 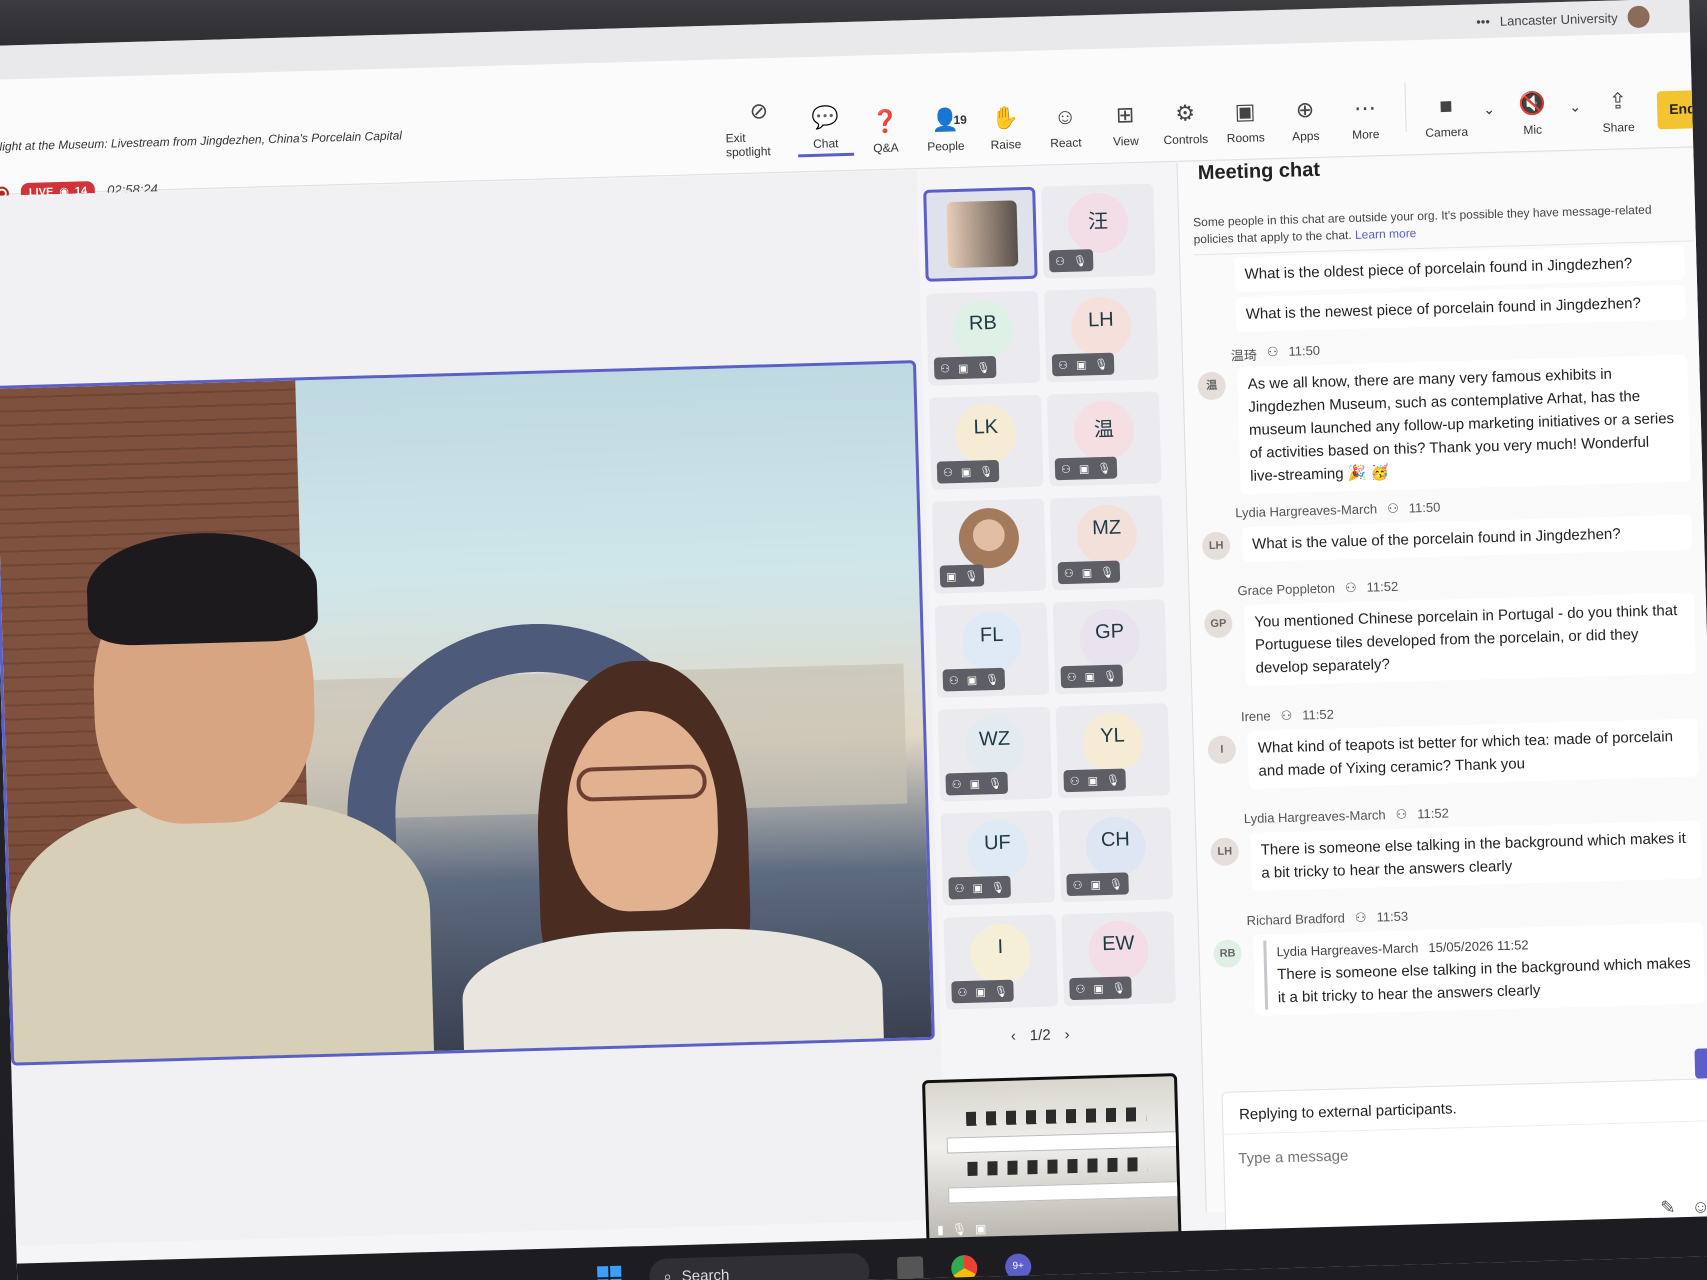 What do you see at coordinates (1115, 840) in the screenshot?
I see `participant-initials: CH` at bounding box center [1115, 840].